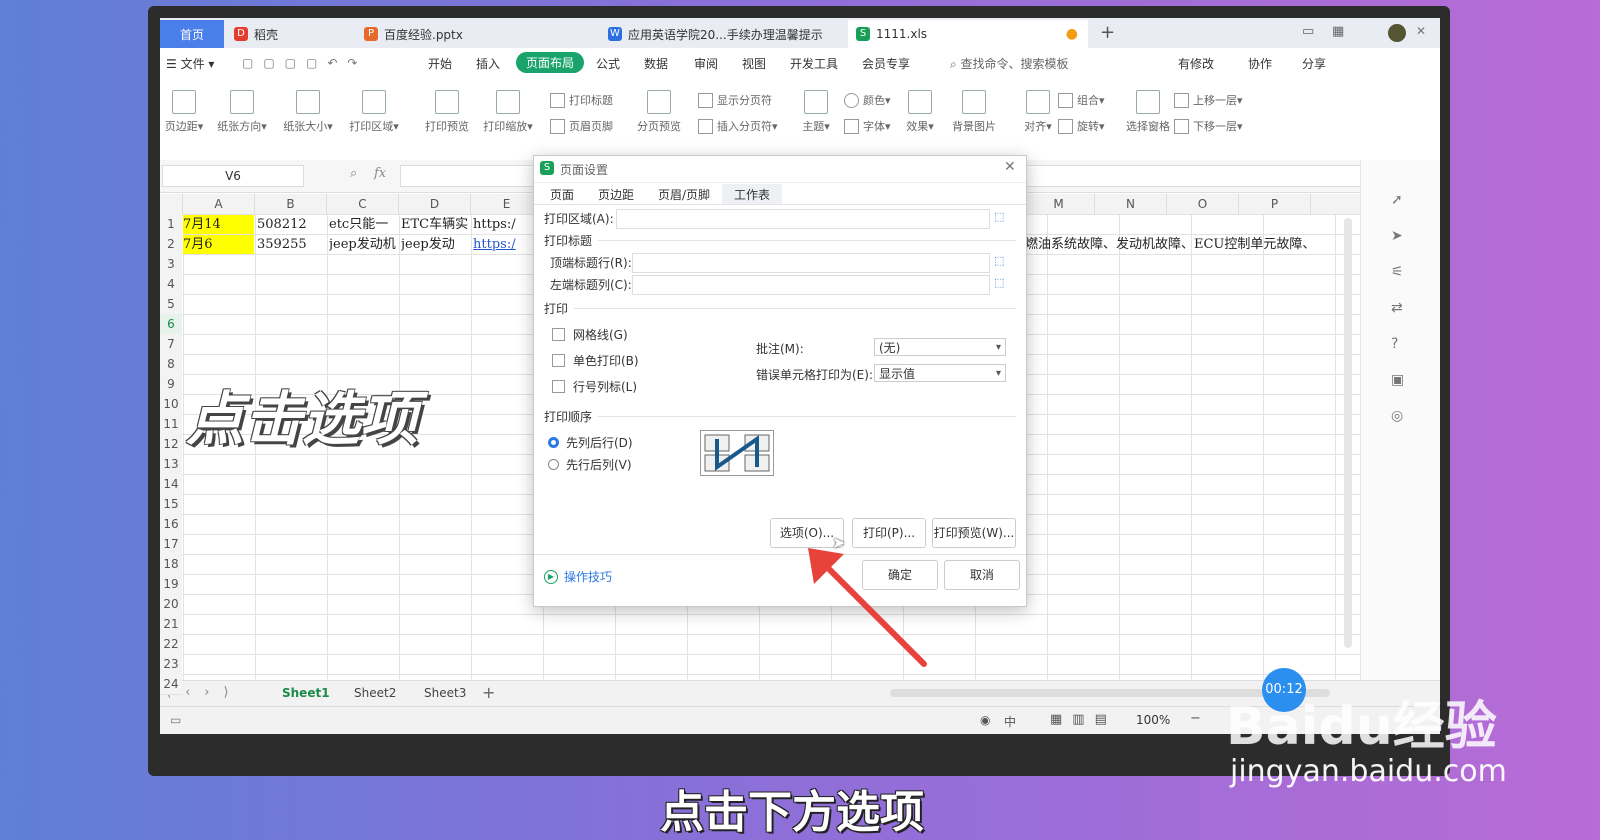 The width and height of the screenshot is (1600, 840). Describe the element at coordinates (940, 373) in the screenshot. I see `errors-select: 显示值` at that location.